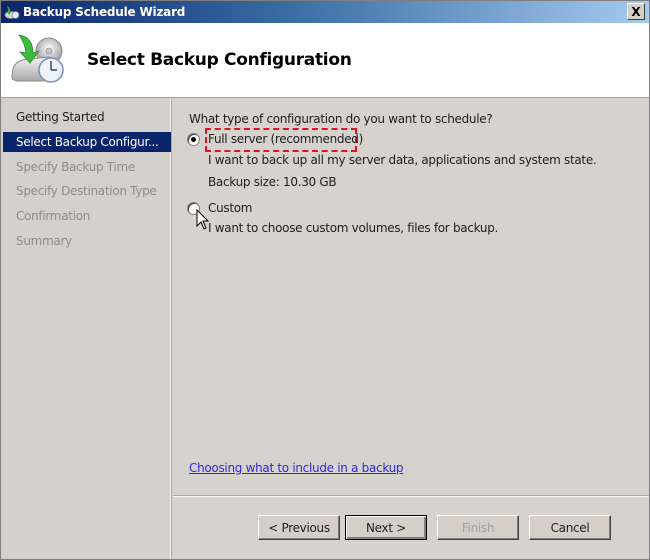 This screenshot has height=560, width=650. I want to click on close-icon: X, so click(636, 11).